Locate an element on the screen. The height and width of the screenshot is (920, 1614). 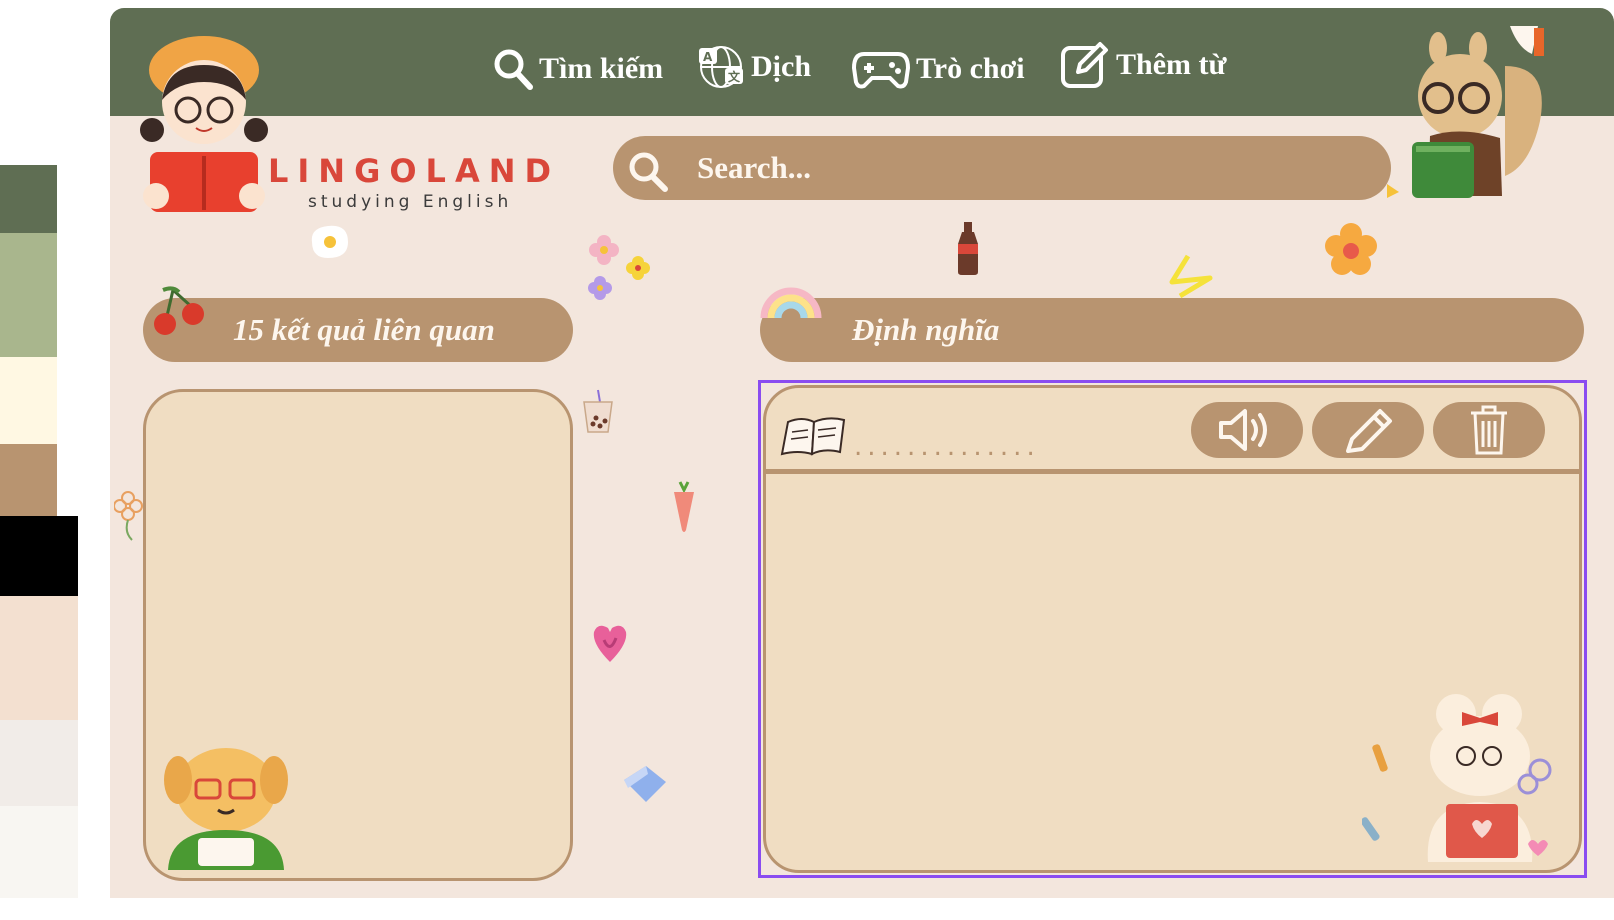
yellow-arrow-sticker is located at coordinates (1393, 191).